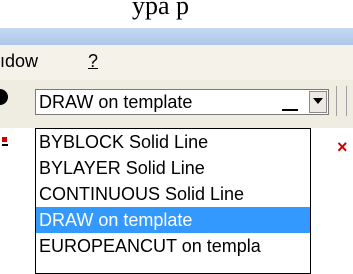 This screenshot has width=353, height=274. I want to click on toolbar-edge-icon, so click(5, 141).